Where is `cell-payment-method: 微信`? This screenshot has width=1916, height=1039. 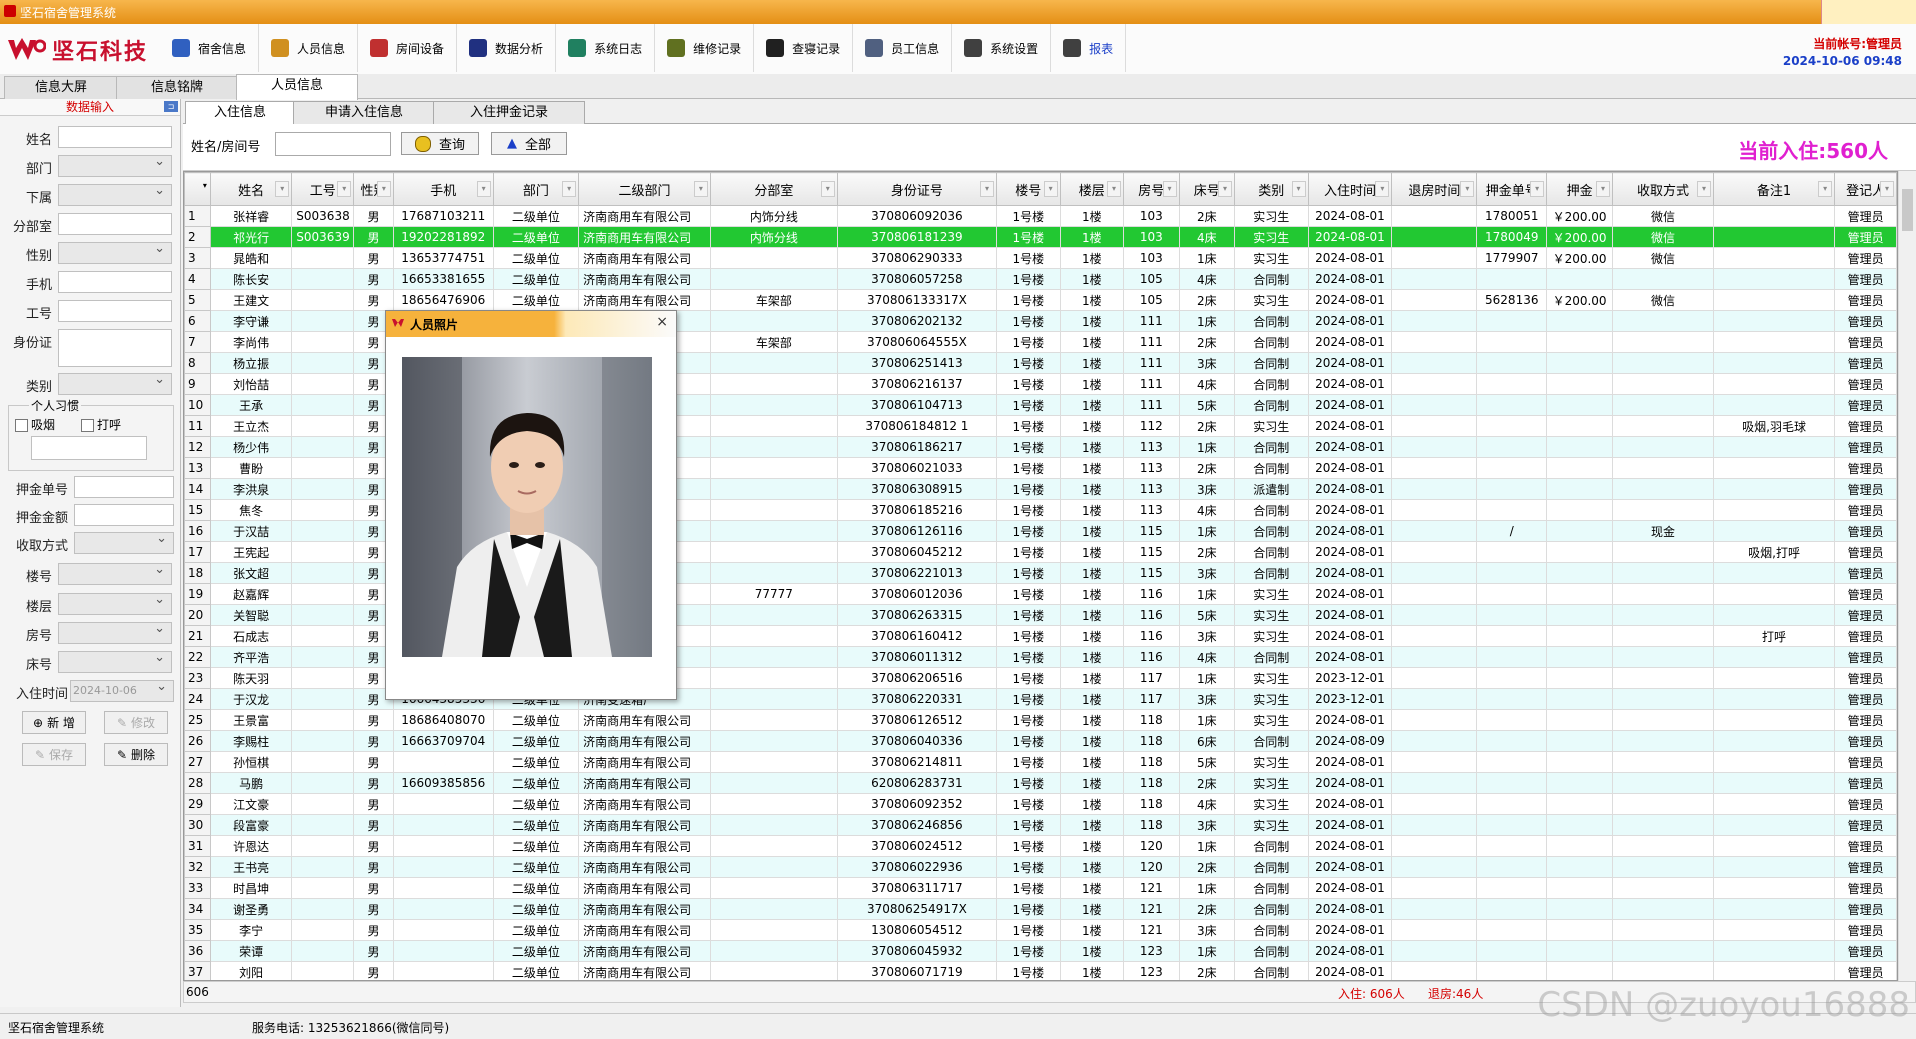 cell-payment-method: 微信 is located at coordinates (1663, 300).